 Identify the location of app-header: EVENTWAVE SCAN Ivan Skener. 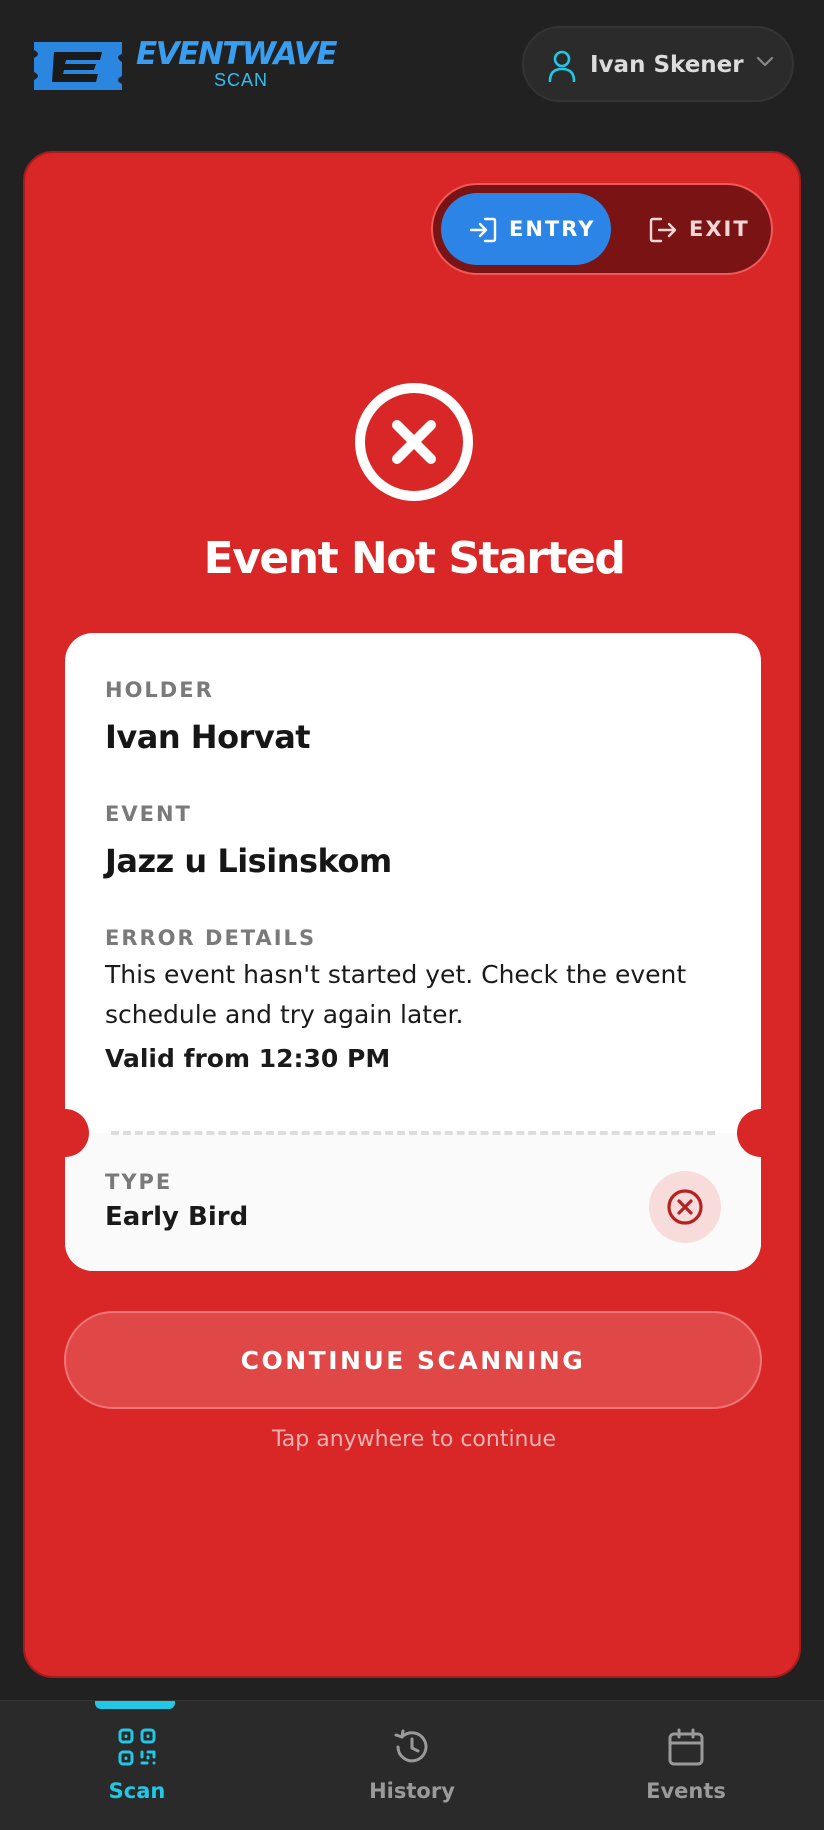
(412, 65).